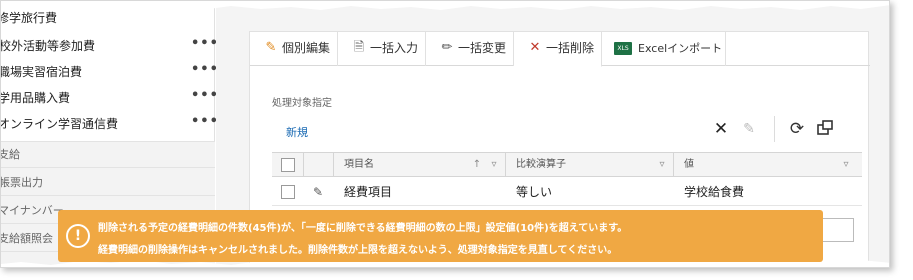 Image resolution: width=913 pixels, height=280 pixels. Describe the element at coordinates (768, 191) in the screenshot. I see `cell-value: 学校給食費` at that location.